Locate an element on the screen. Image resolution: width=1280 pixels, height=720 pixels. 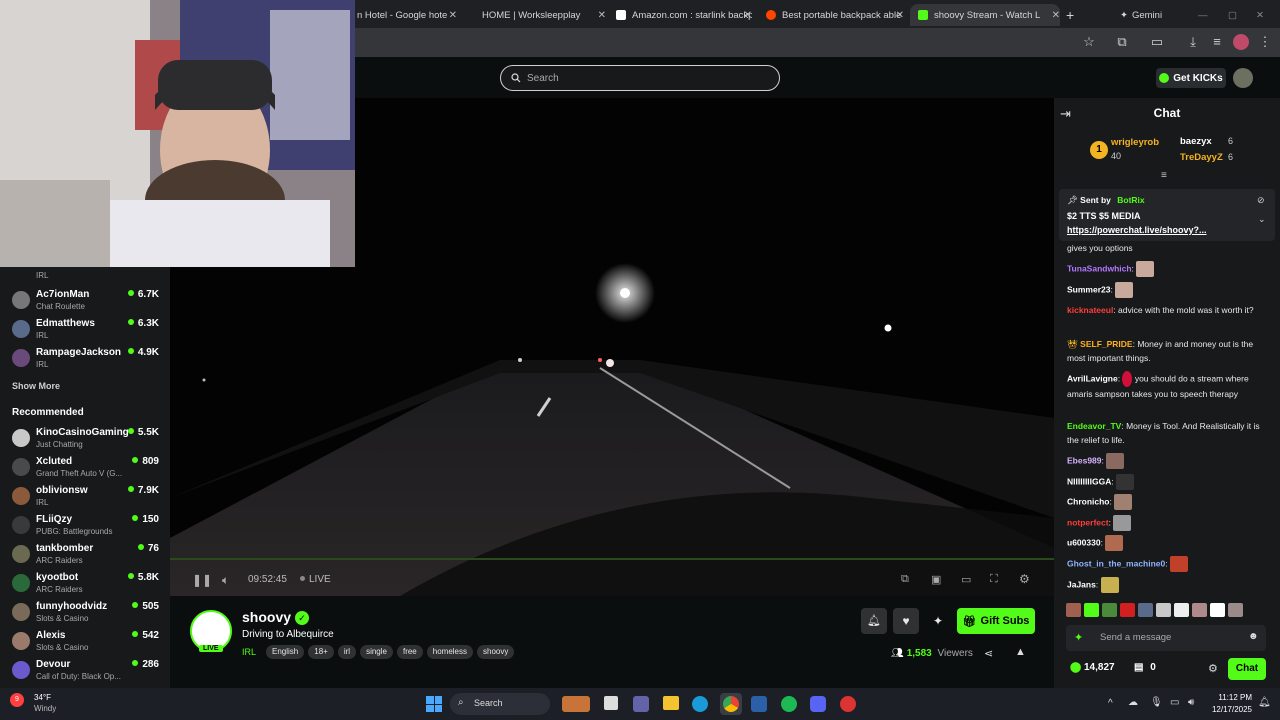
tag: homeless is located at coordinates (450, 652).